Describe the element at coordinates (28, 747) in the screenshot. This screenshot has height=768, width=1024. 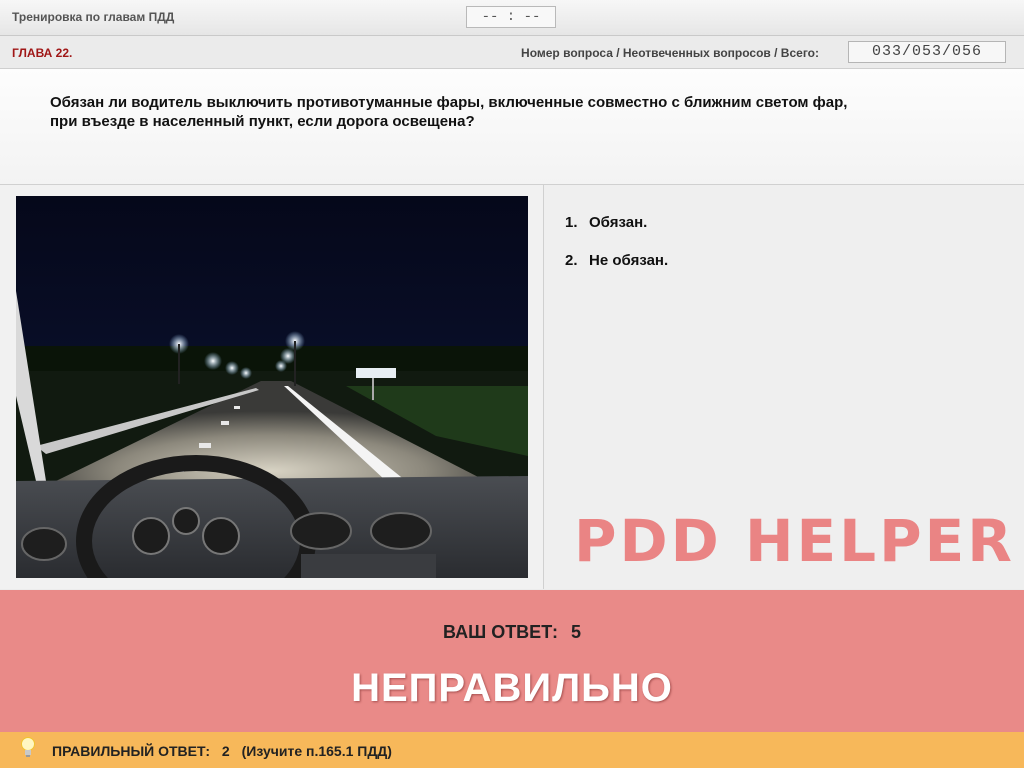
I see `lightbulb-icon` at that location.